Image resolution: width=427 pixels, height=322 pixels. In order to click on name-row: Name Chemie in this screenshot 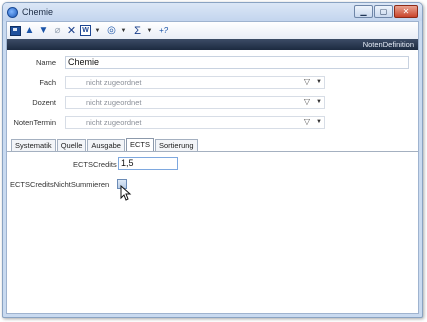, I will do `click(212, 63)`.